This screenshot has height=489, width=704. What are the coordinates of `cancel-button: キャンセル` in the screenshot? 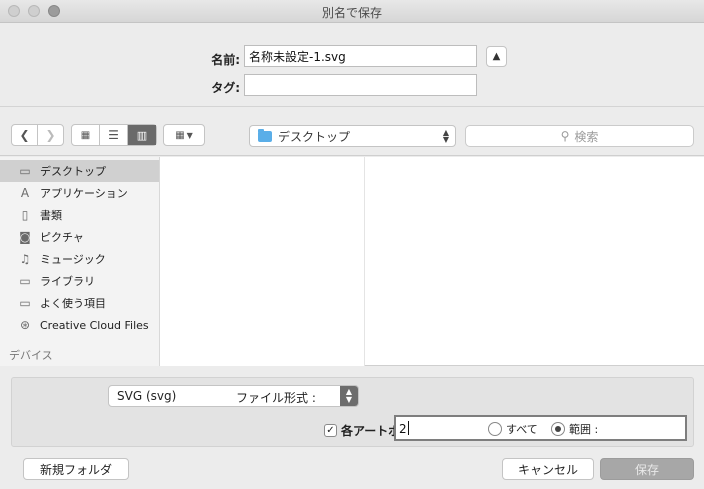 It's located at (548, 469).